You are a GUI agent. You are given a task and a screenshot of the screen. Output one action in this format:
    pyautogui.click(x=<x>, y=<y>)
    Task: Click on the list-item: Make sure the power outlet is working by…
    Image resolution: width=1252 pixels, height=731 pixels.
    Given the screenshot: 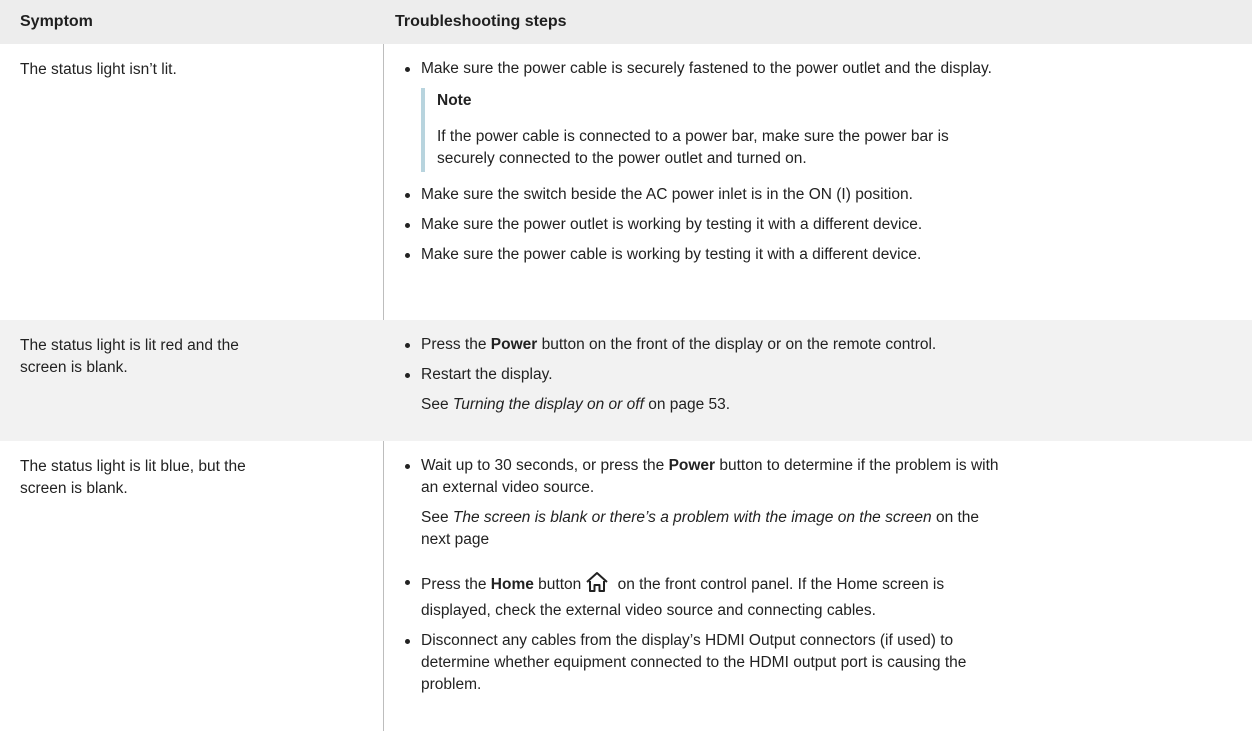 What is the action you would take?
    pyautogui.click(x=818, y=225)
    